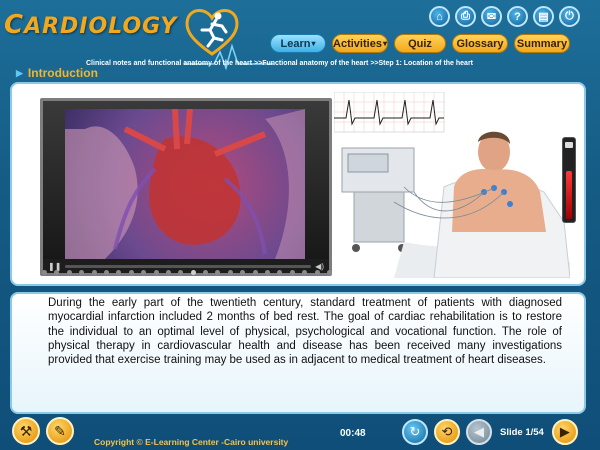  Describe the element at coordinates (447, 432) in the screenshot. I see `replay-icon: ⟲` at that location.